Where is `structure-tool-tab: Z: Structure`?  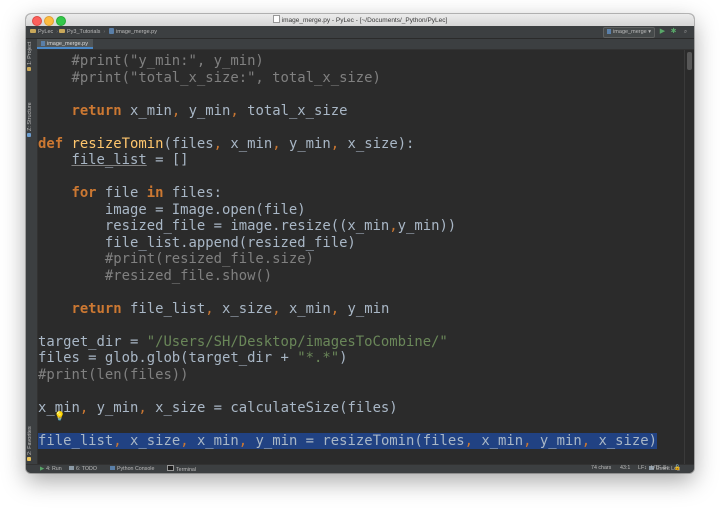
structure-tool-tab: Z: Structure is located at coordinates (31, 119).